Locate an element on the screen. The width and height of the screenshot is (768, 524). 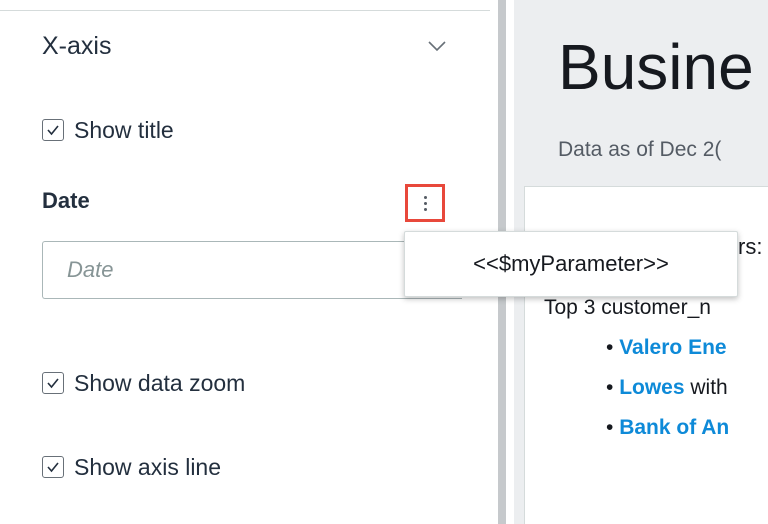
show-data-zoom-label: Show data zoom is located at coordinates (160, 382).